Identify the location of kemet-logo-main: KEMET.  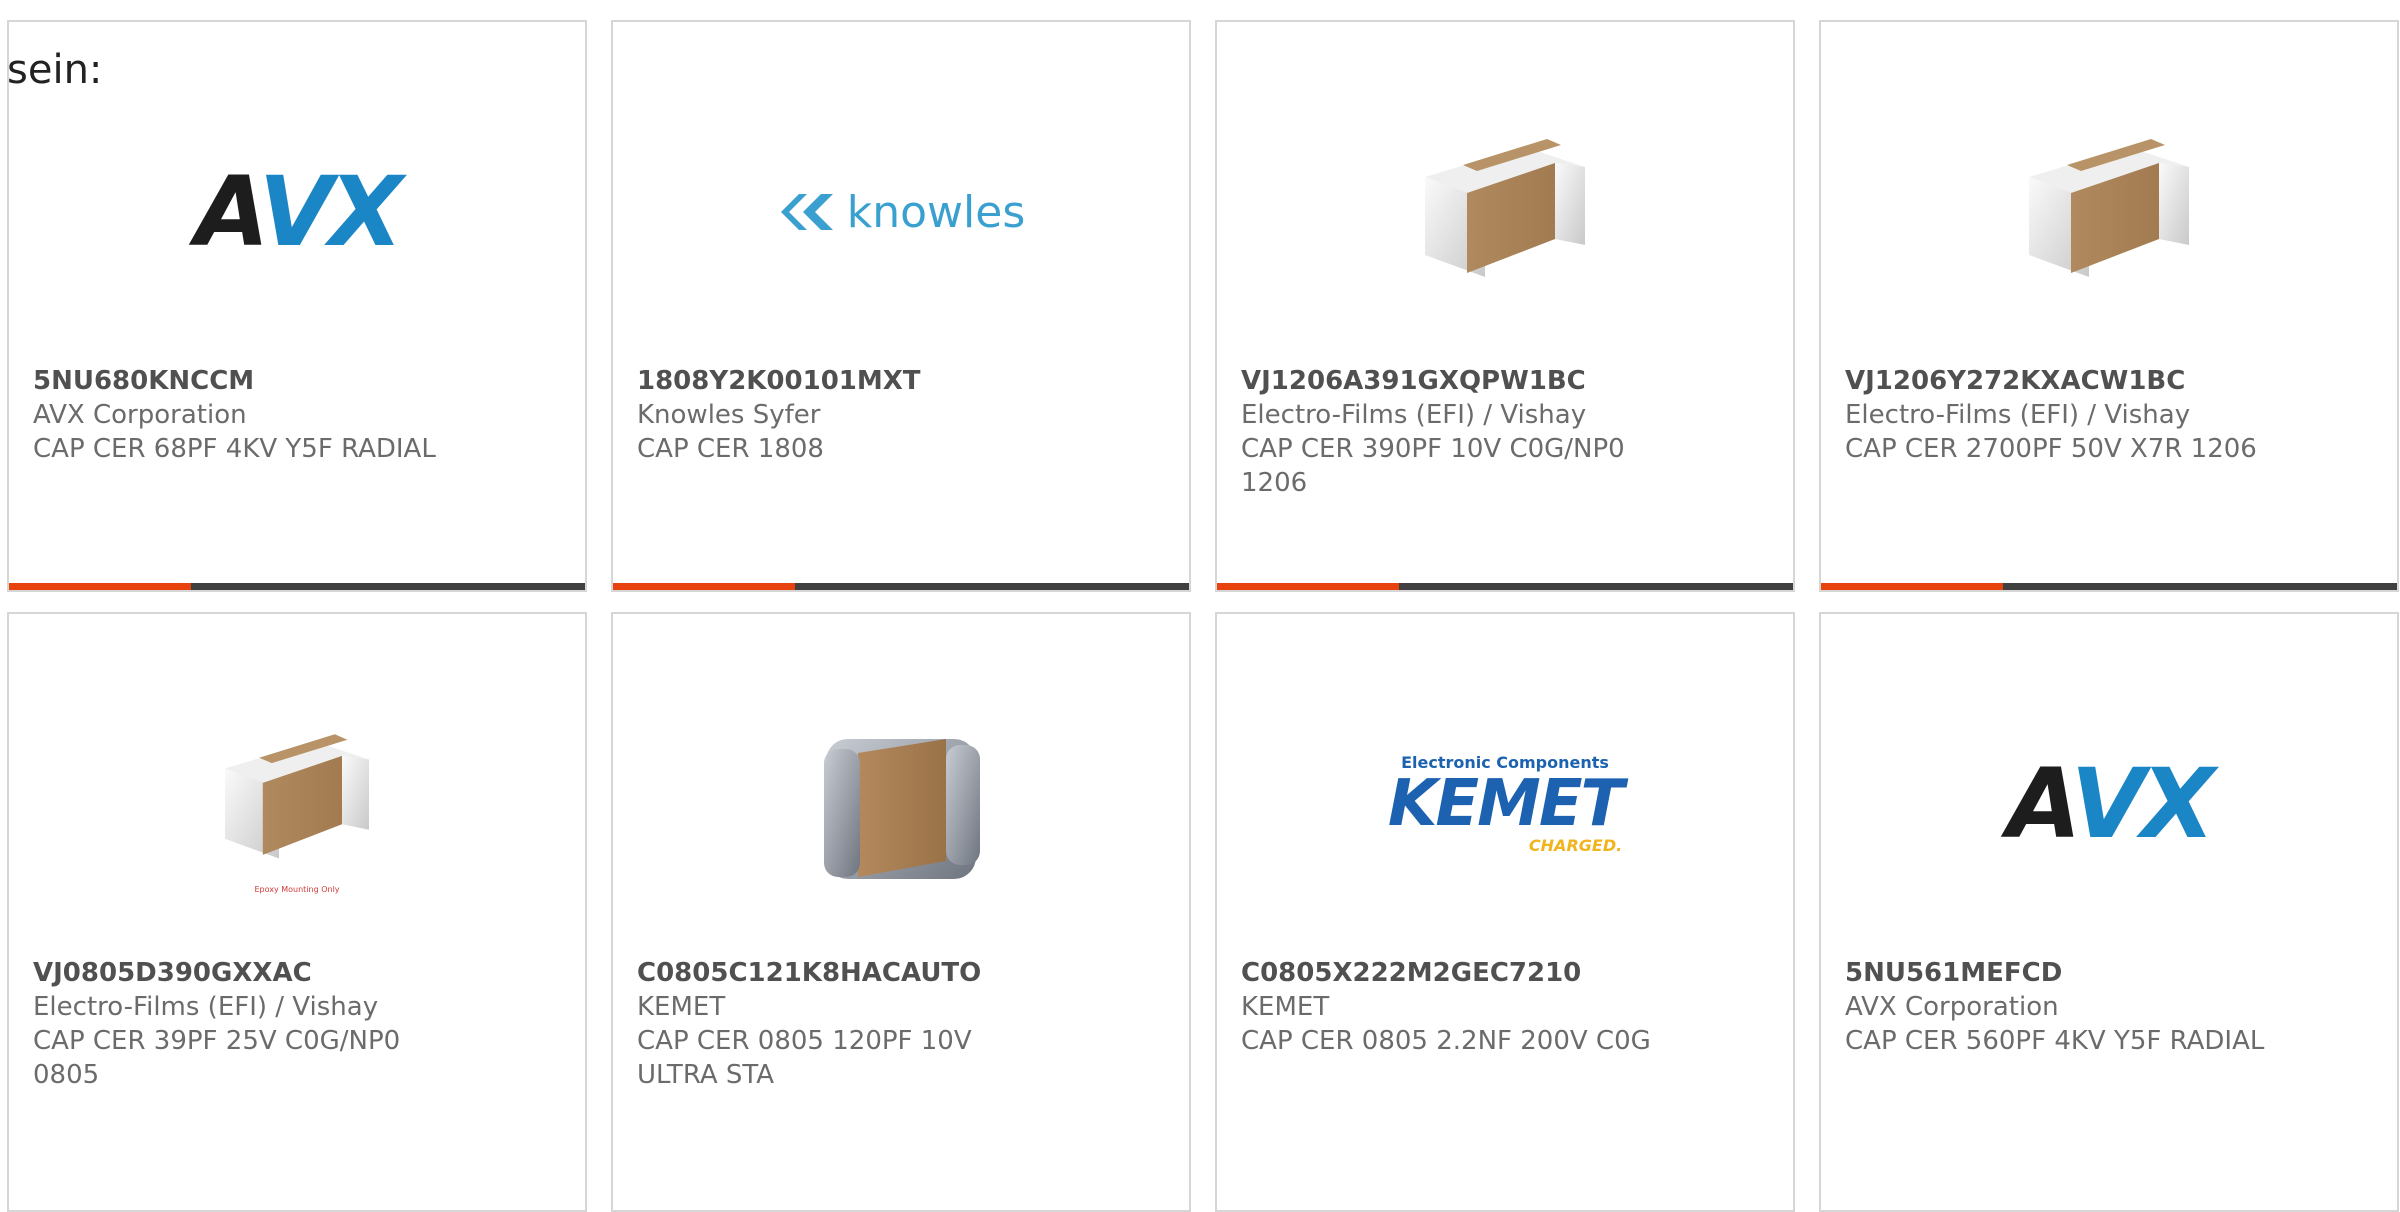
(1505, 804).